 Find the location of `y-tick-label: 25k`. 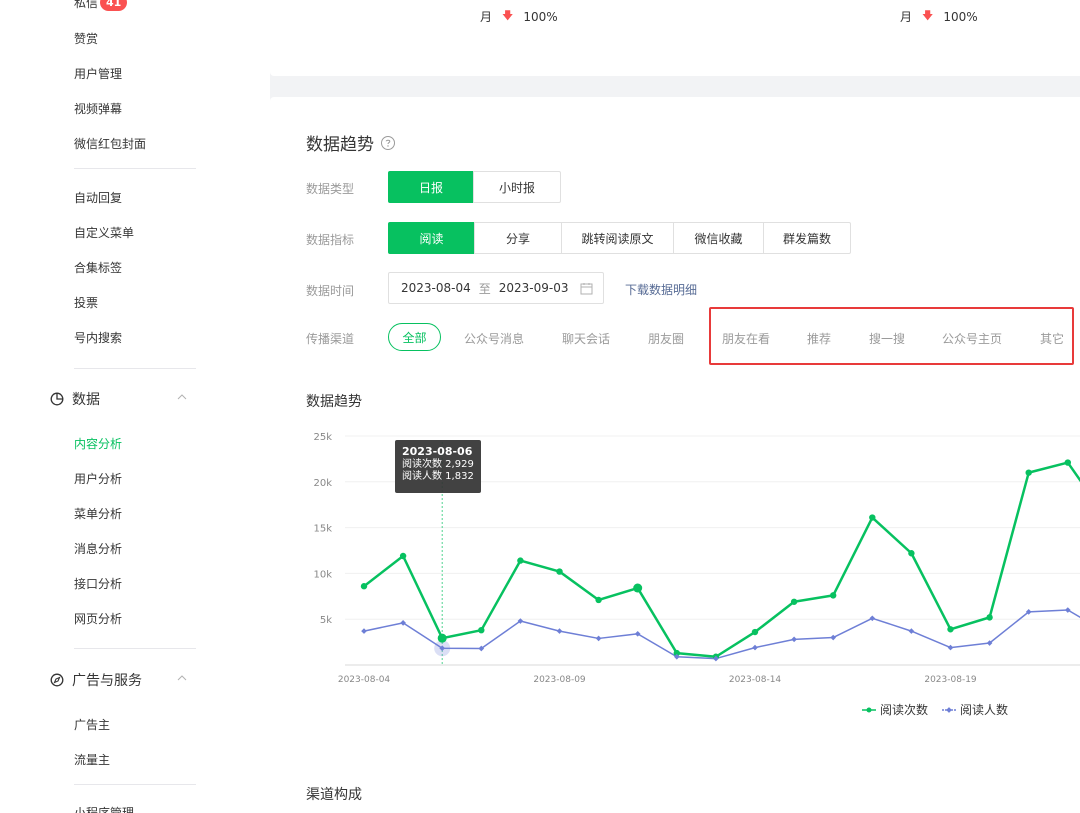

y-tick-label: 25k is located at coordinates (322, 437).